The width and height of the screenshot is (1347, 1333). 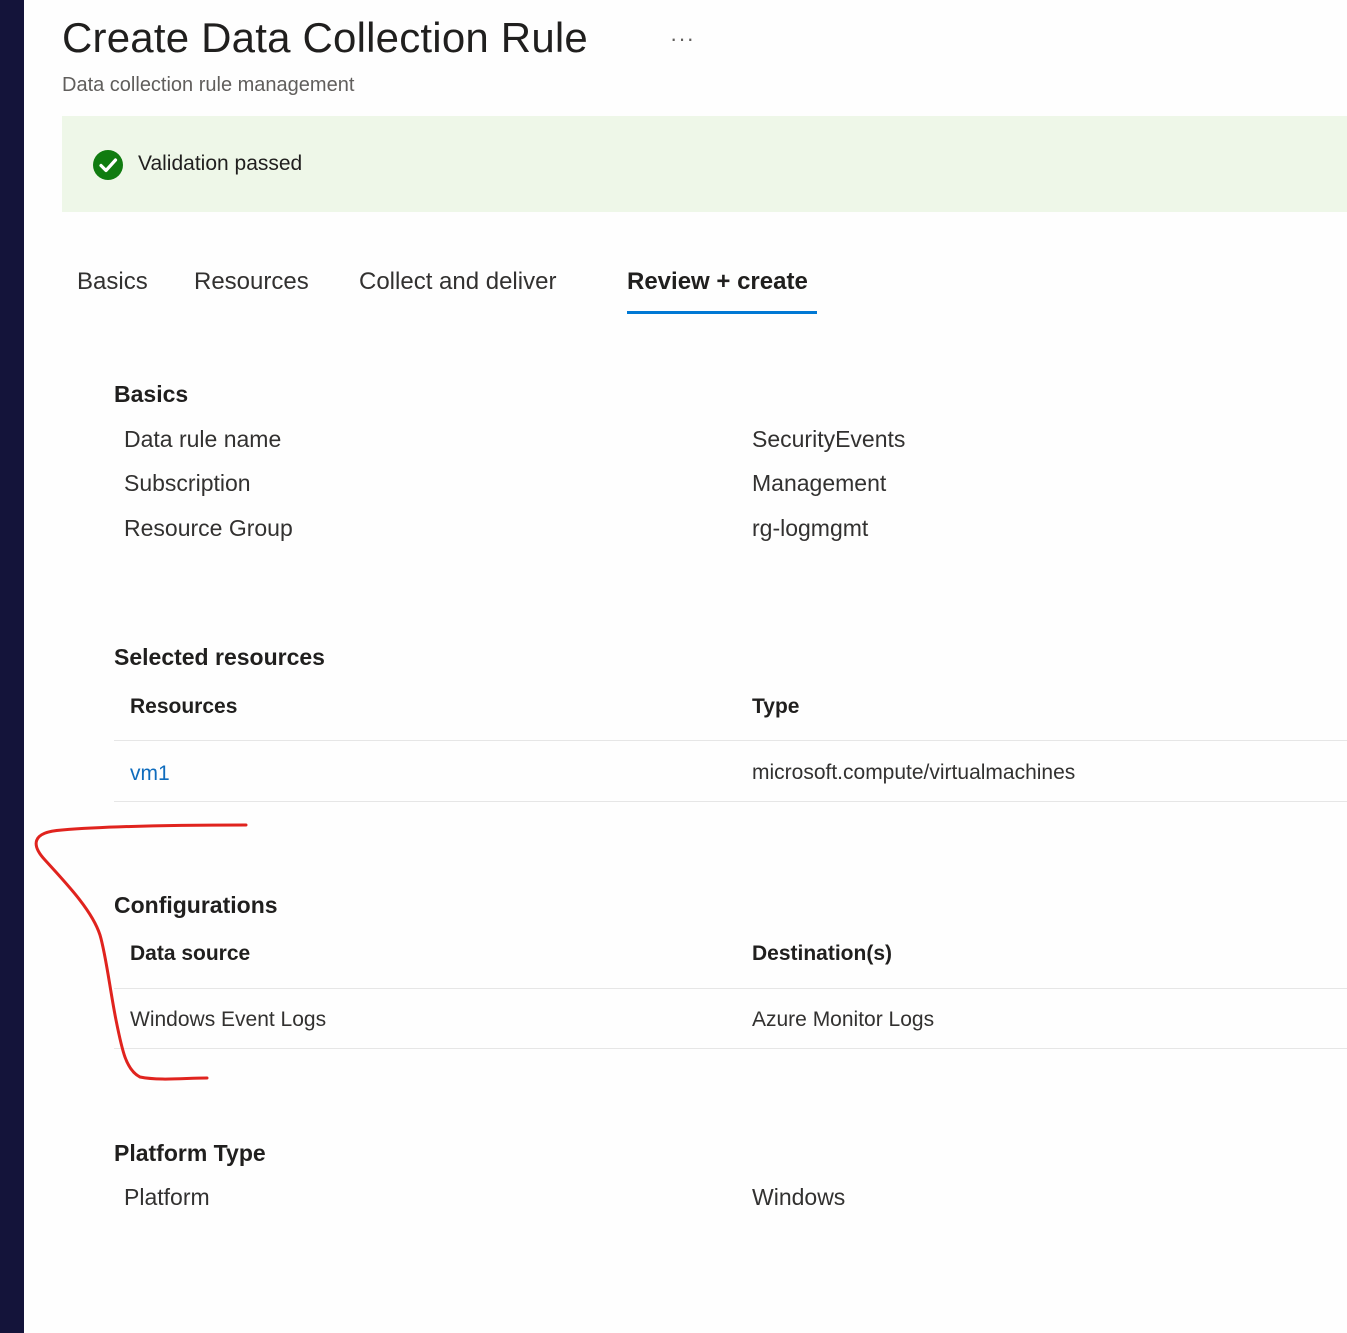 What do you see at coordinates (187, 483) in the screenshot?
I see `subscription-label: Subscription` at bounding box center [187, 483].